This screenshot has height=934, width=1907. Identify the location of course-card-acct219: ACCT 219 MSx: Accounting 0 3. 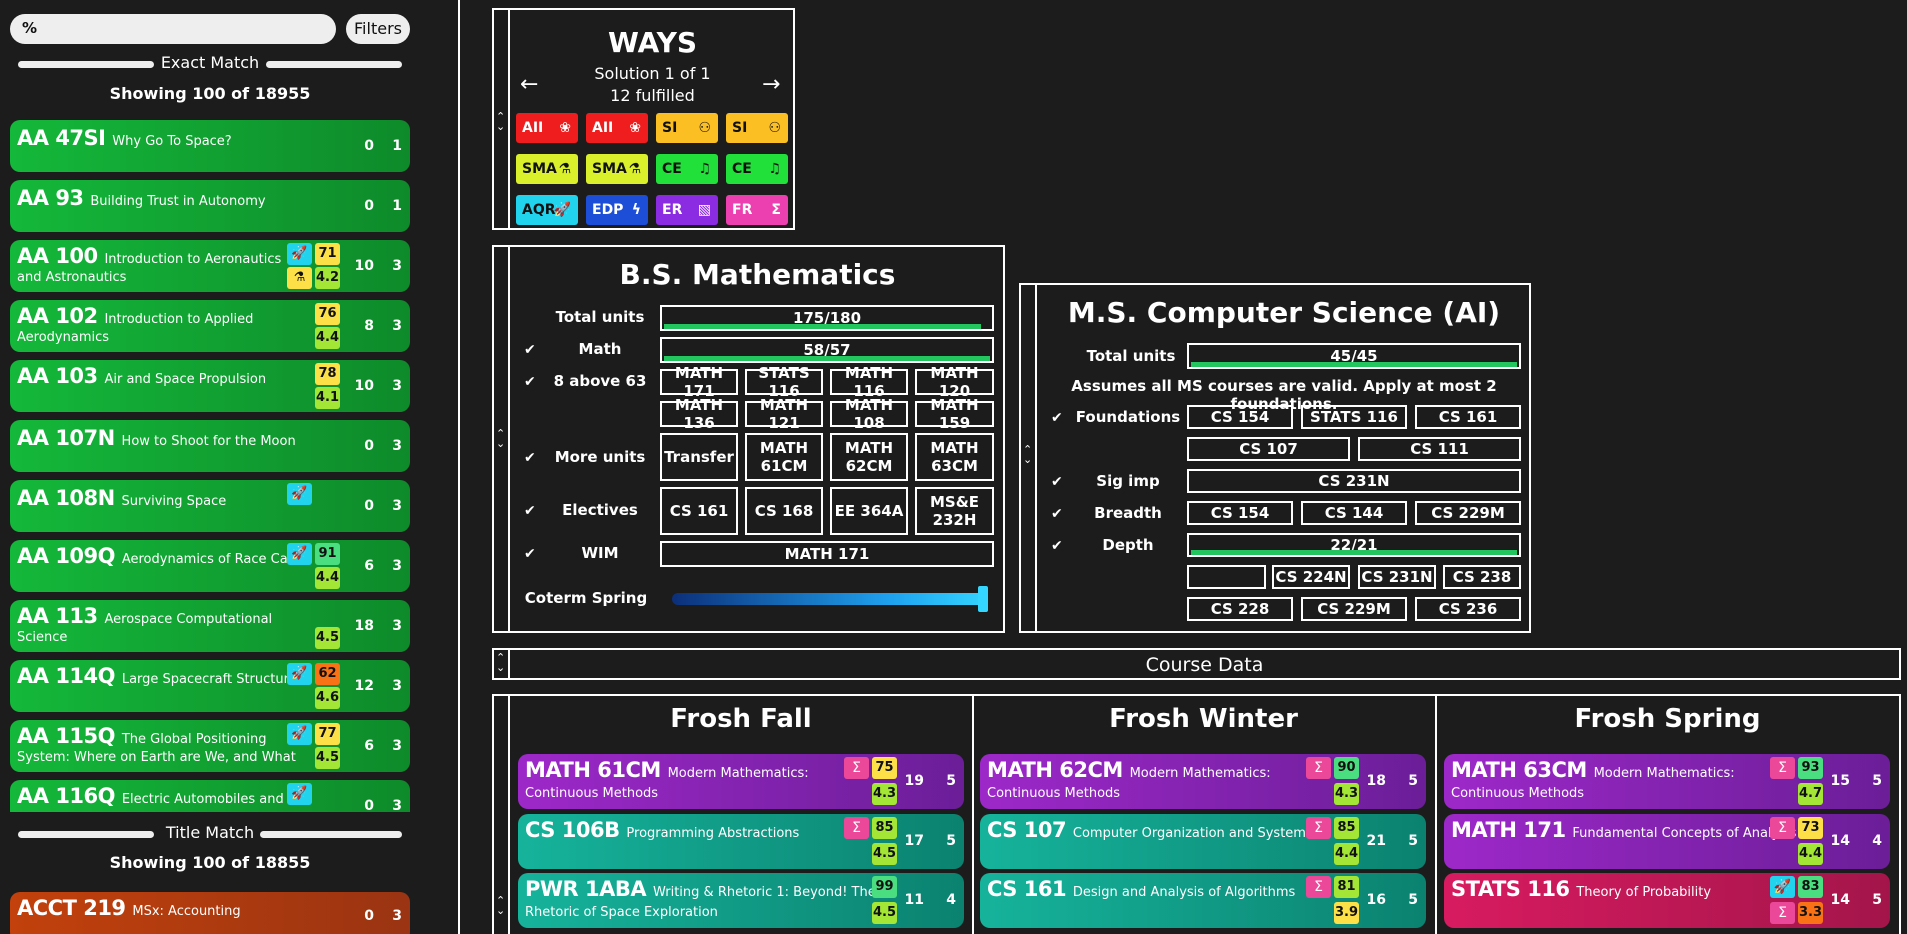
(210, 913).